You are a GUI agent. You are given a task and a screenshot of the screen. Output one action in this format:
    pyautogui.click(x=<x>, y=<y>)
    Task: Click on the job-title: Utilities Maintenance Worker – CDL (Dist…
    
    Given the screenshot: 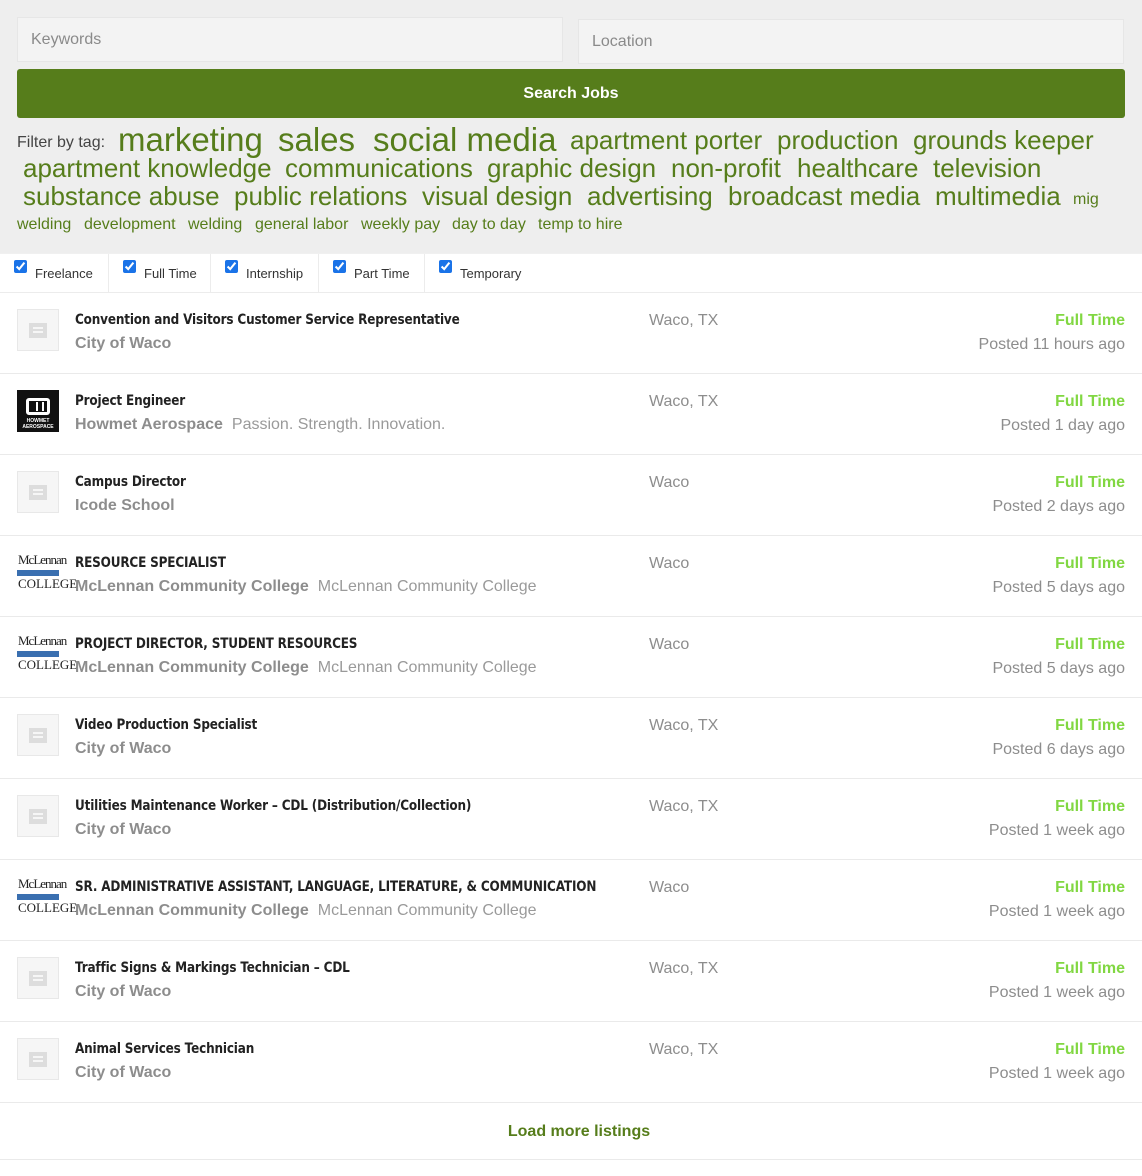 What is the action you would take?
    pyautogui.click(x=273, y=806)
    